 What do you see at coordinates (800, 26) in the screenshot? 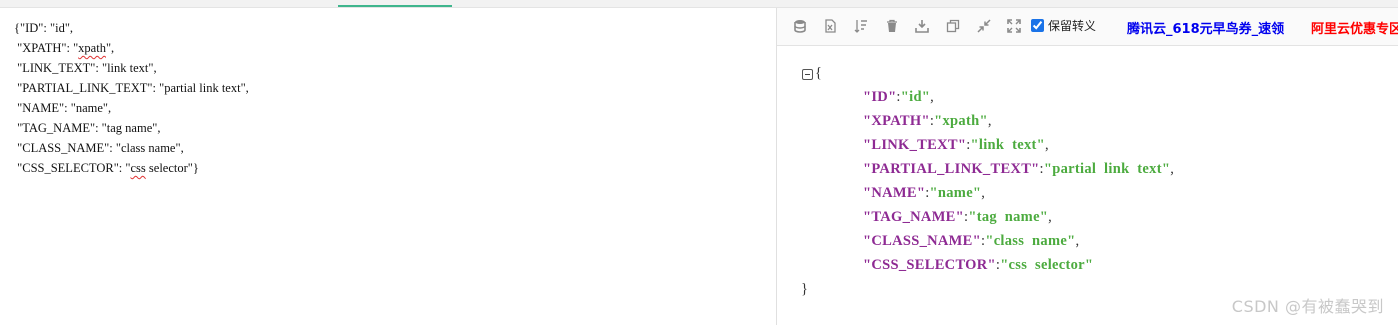
I see `database-icon` at bounding box center [800, 26].